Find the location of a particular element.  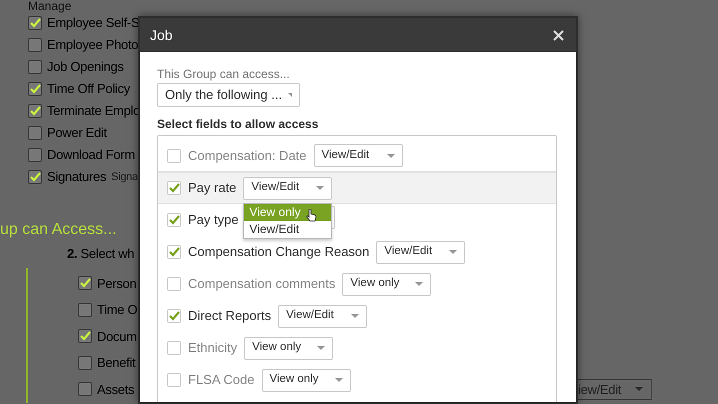

checkbox-label: Signatures is located at coordinates (76, 177).